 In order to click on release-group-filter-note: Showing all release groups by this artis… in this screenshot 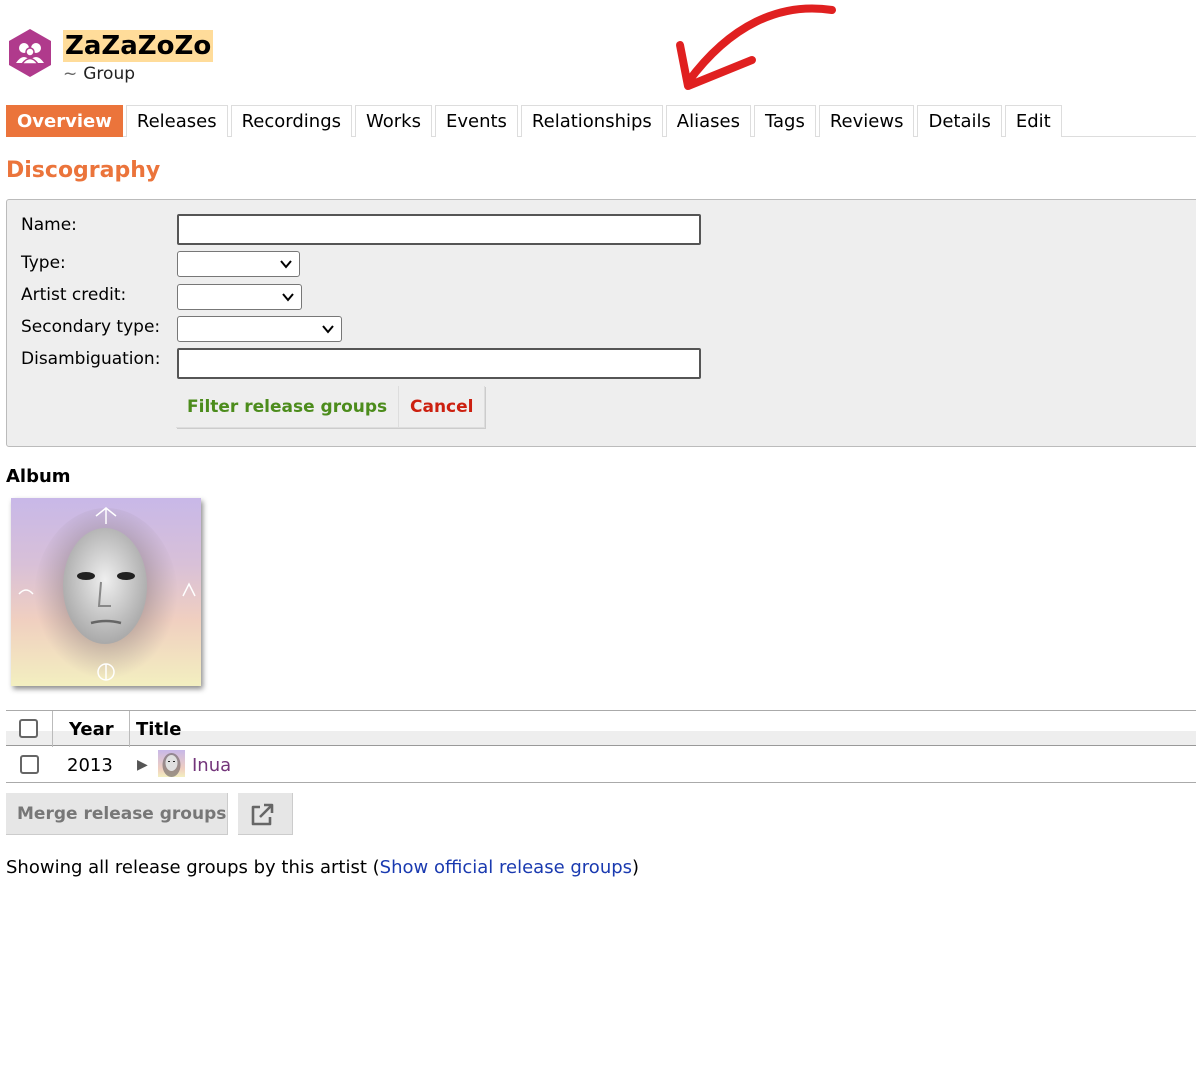, I will do `click(322, 867)`.